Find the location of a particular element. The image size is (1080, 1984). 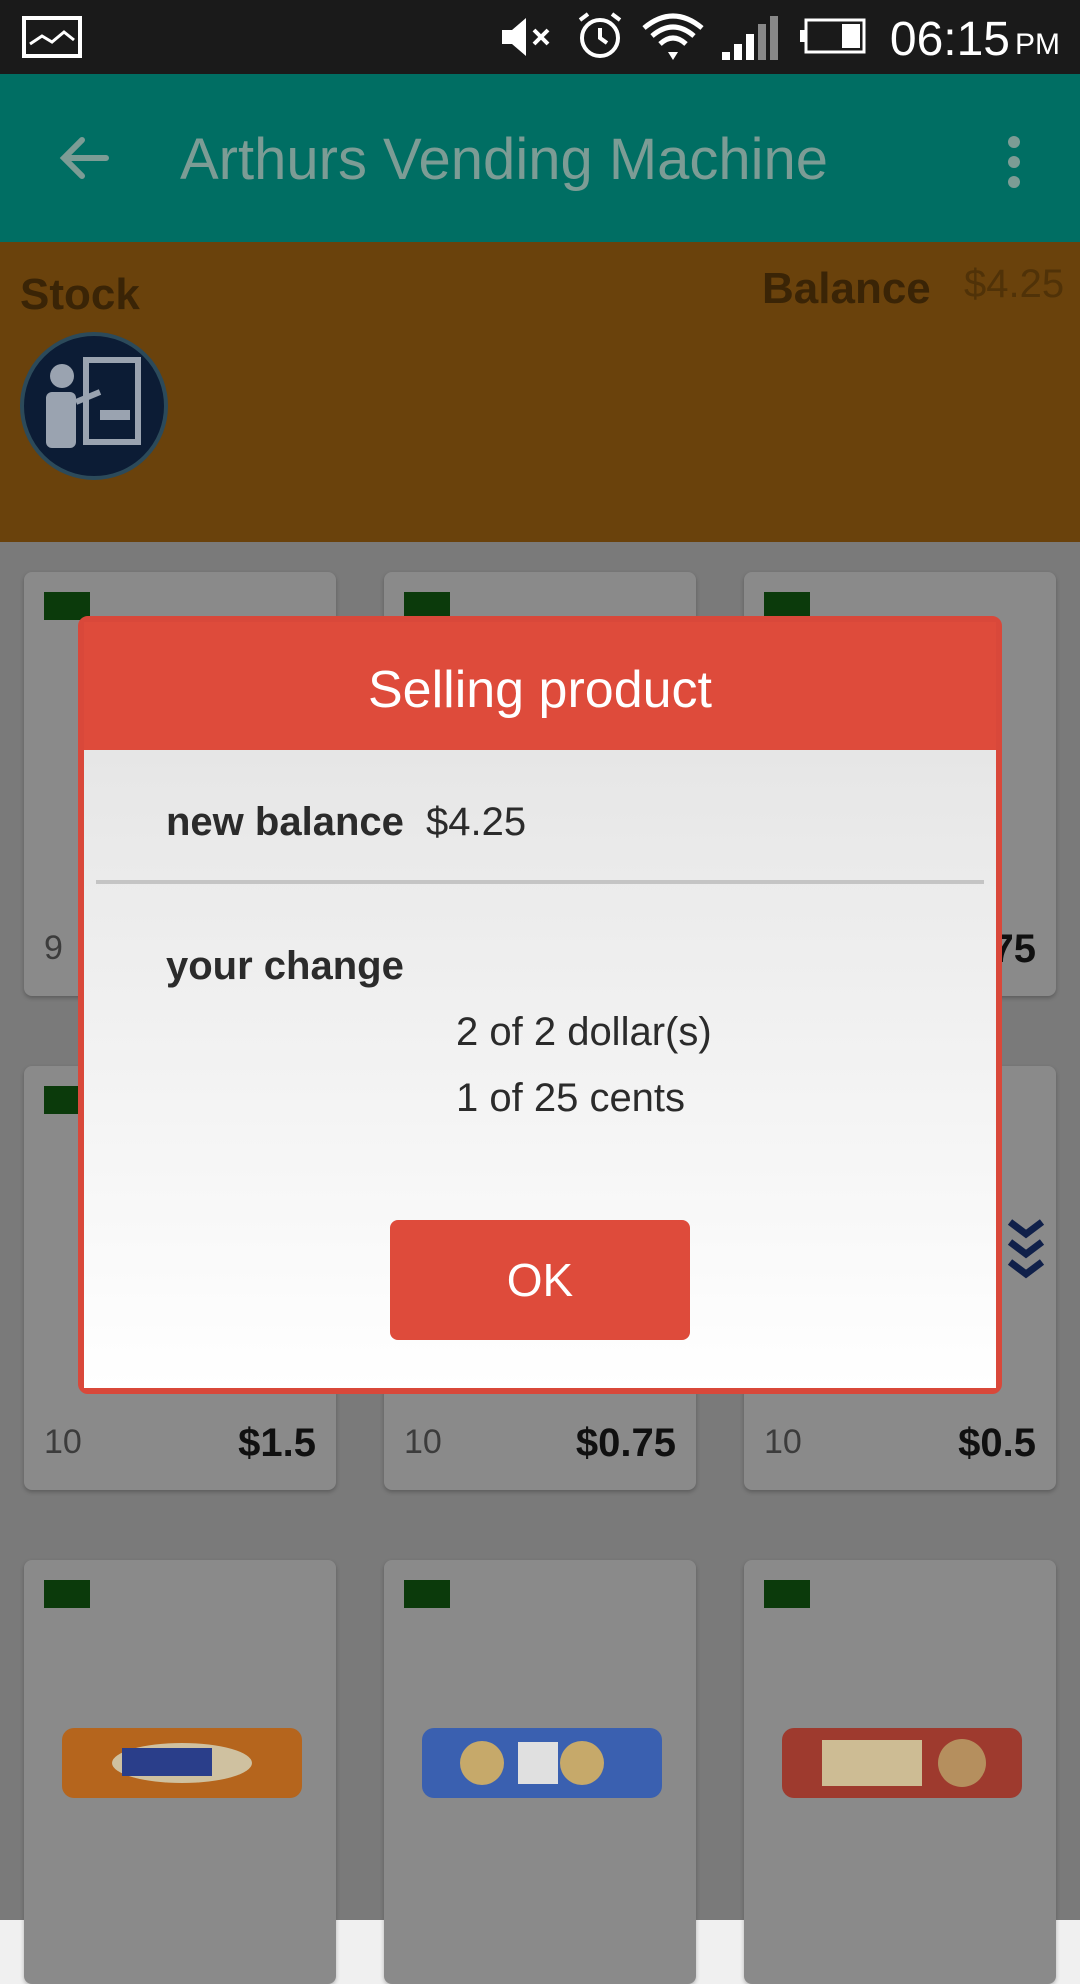

stock-avatar is located at coordinates (94, 406).